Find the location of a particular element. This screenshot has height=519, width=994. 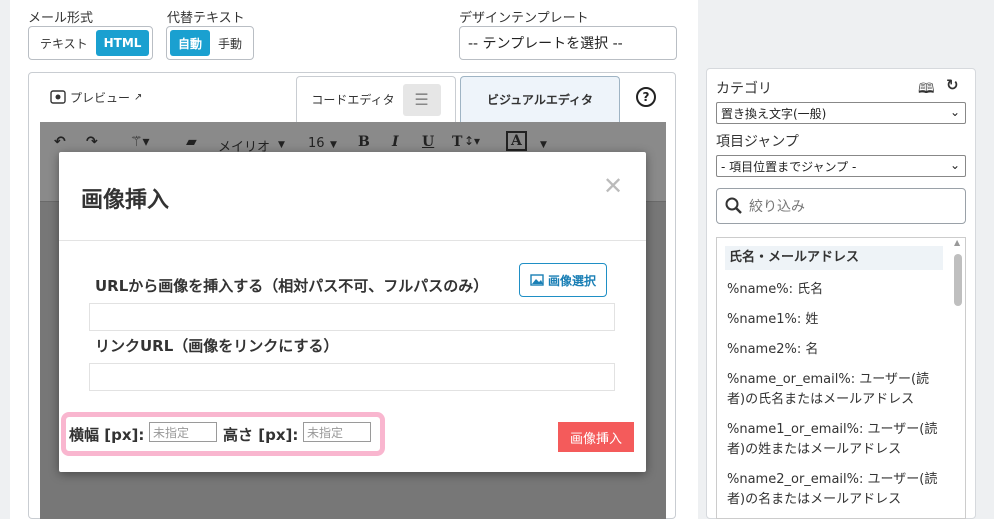

width-label: 横幅 [px]: is located at coordinates (107, 435).